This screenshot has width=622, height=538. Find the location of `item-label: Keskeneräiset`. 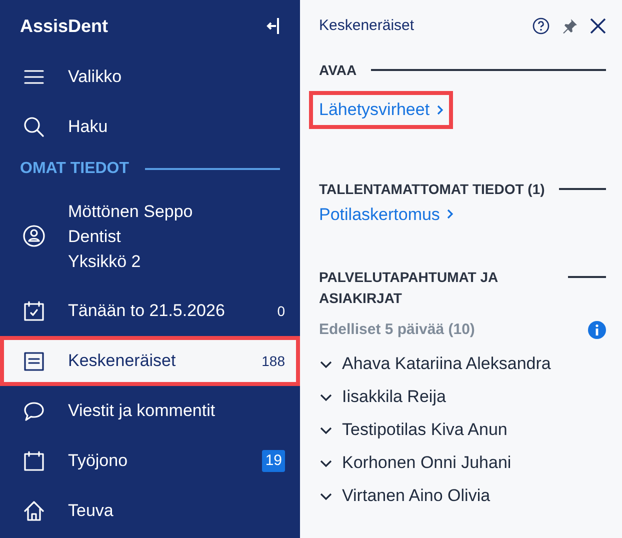

item-label: Keskeneräiset is located at coordinates (122, 361).